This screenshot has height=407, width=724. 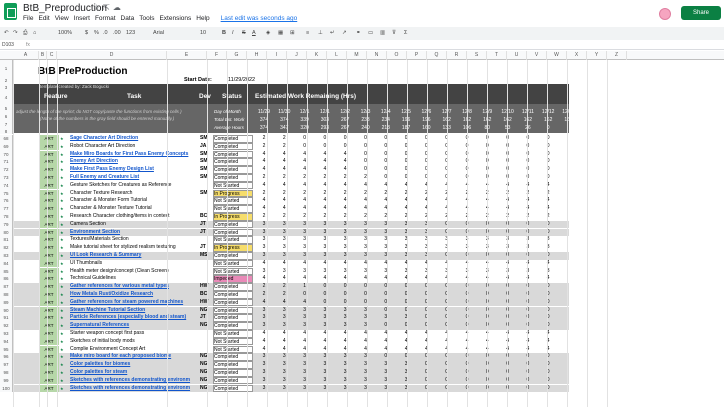 What do you see at coordinates (206, 256) in the screenshot?
I see `dev-cell: MS` at bounding box center [206, 256].